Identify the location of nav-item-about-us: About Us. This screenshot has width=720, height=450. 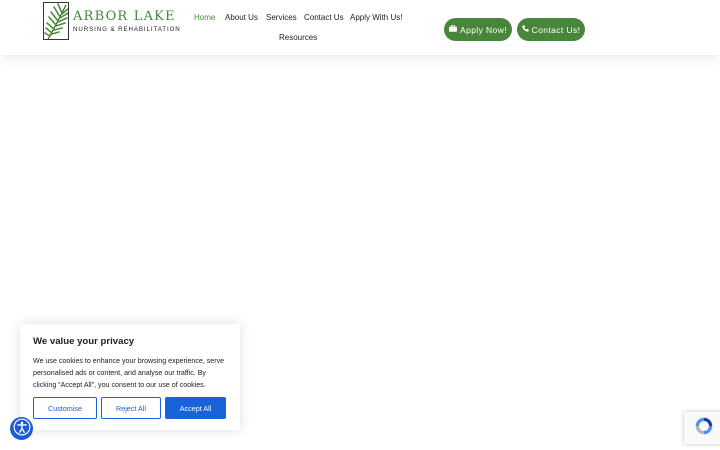
(241, 17).